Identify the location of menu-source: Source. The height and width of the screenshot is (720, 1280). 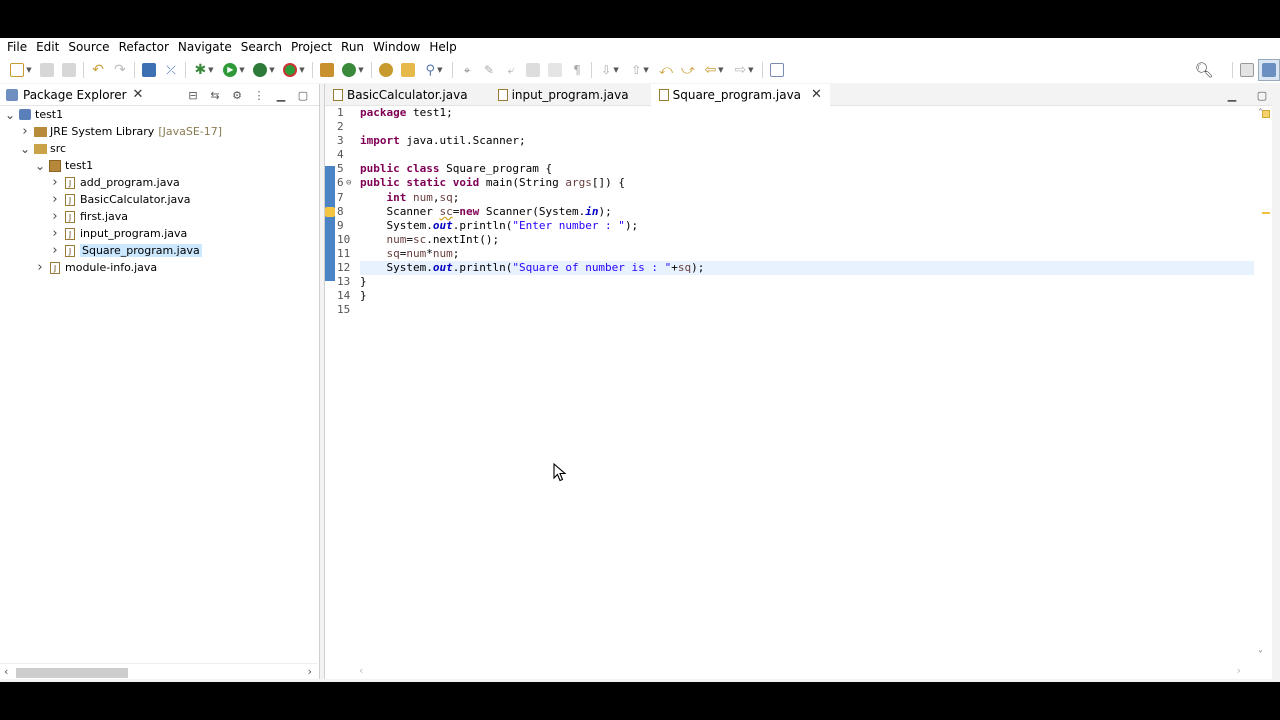
(88, 47).